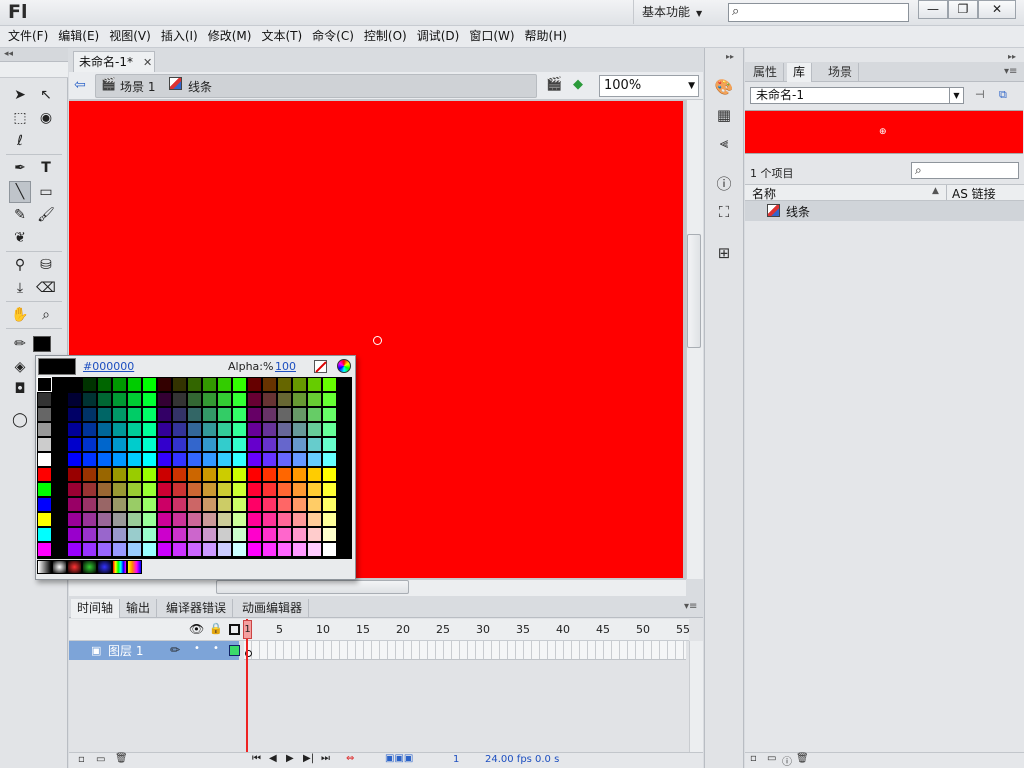 The width and height of the screenshot is (1024, 768). Describe the element at coordinates (96, 608) in the screenshot. I see `tab-timeline: 时间轴` at that location.